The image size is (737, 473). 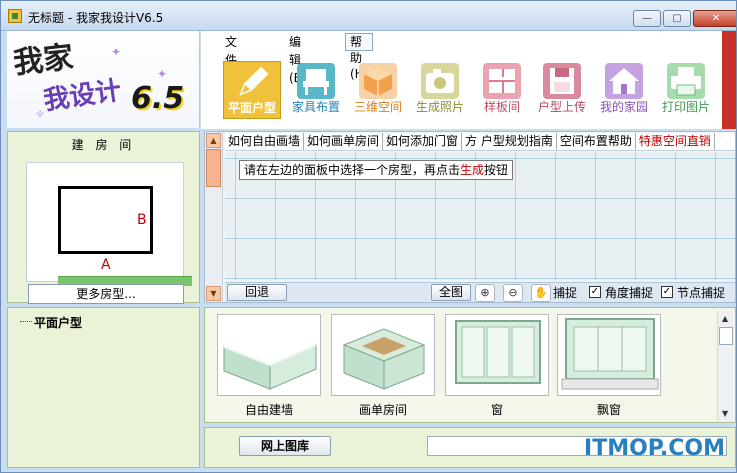 I want to click on tool-3d-space: 三维空间, so click(x=378, y=90).